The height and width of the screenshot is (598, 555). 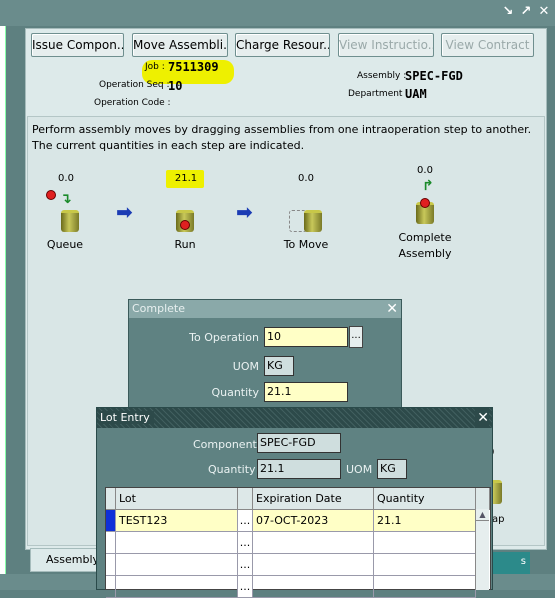 I want to click on lot-cell: TEST123, so click(x=177, y=521).